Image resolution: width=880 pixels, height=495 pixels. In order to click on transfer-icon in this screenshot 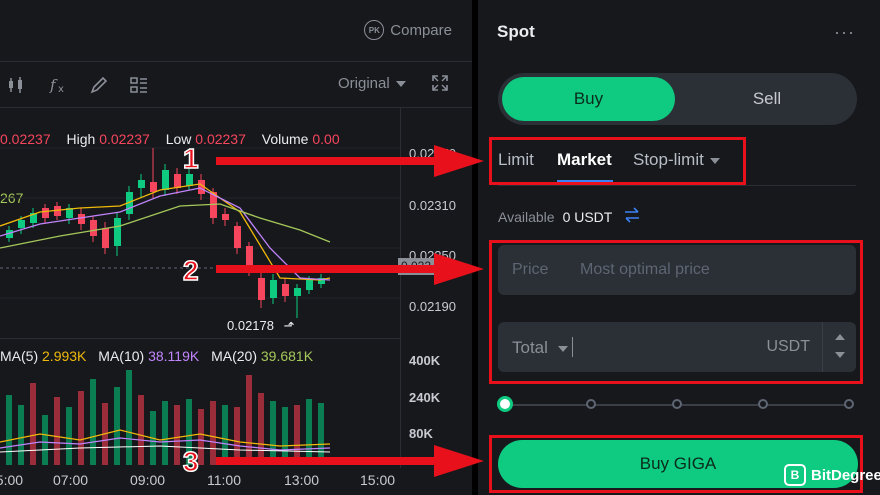, I will do `click(632, 215)`.